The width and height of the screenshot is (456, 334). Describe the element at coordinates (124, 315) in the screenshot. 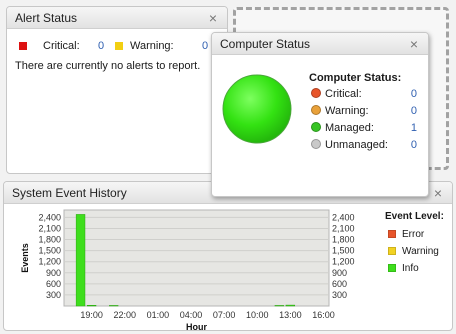

I see `x-tick-label: 22:00` at that location.